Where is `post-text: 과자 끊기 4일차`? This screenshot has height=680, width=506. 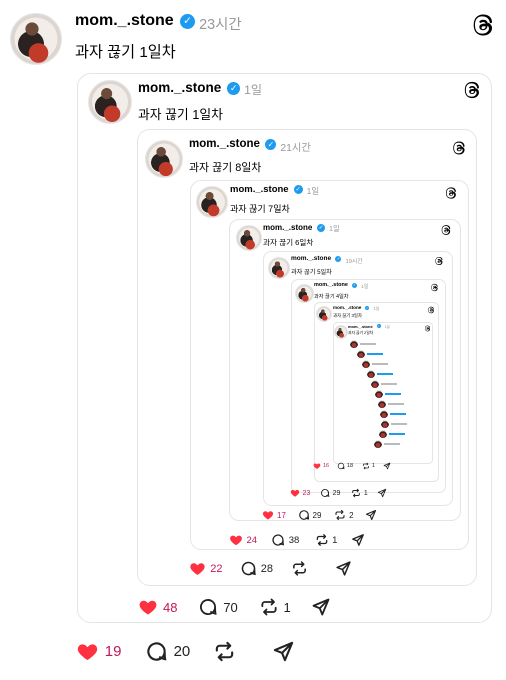 post-text: 과자 끊기 4일차 is located at coordinates (331, 297).